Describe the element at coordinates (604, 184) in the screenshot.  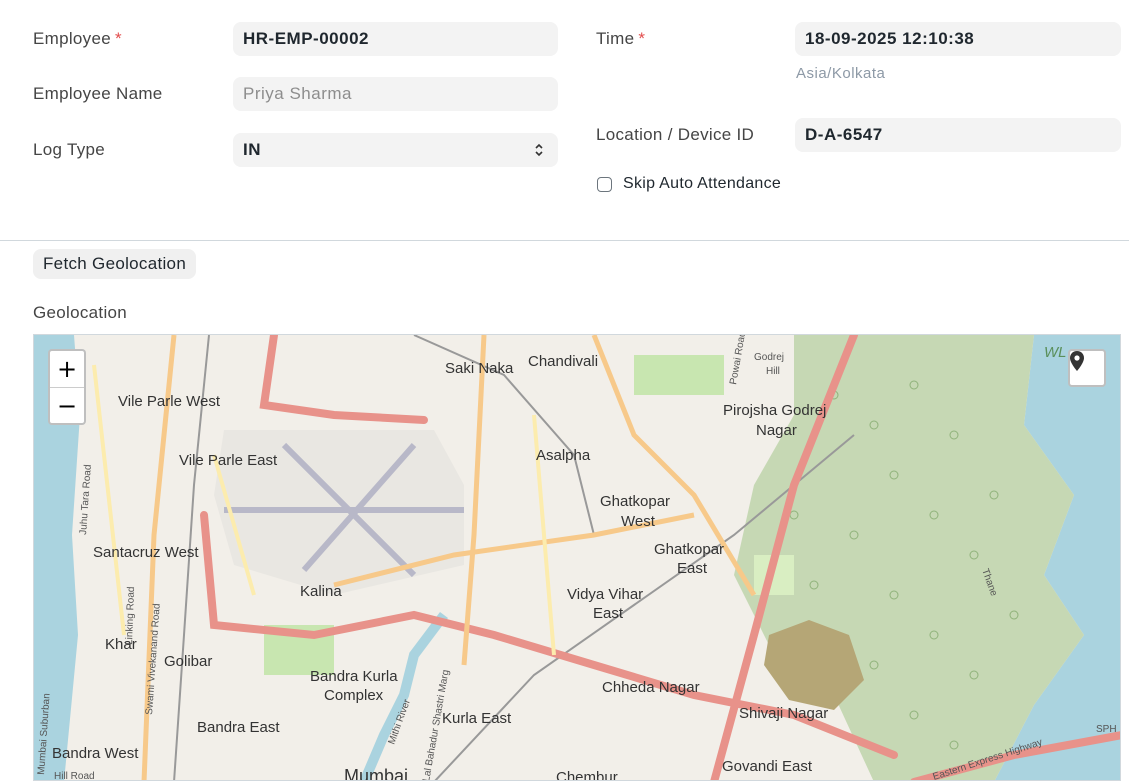
I see `skip-auto-checkbox` at that location.